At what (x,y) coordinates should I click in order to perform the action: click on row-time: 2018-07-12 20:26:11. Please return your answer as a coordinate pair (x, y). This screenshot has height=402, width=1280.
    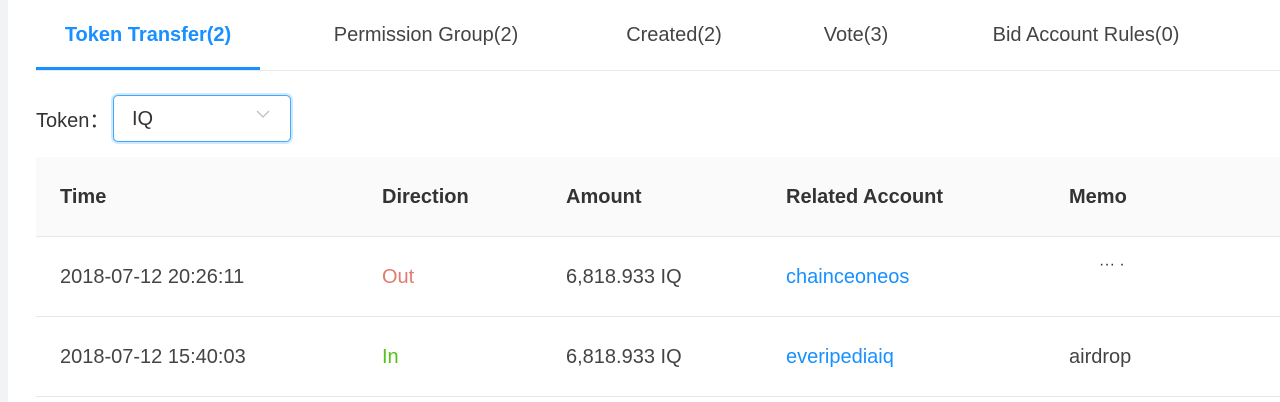
    Looking at the image, I should click on (152, 276).